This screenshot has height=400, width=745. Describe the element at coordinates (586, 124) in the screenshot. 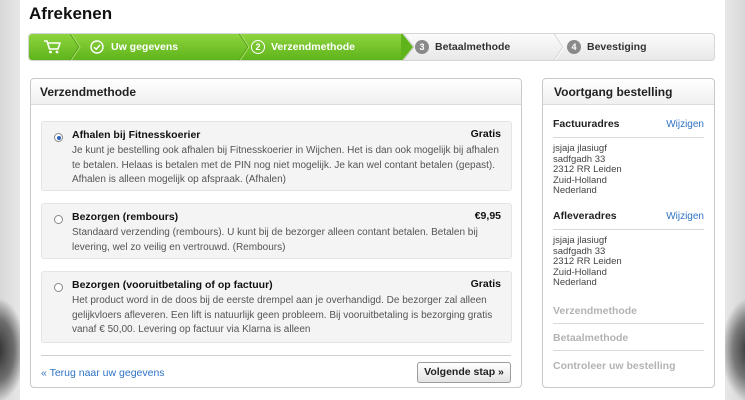

I see `invoice-address-title: Factuuradres` at that location.